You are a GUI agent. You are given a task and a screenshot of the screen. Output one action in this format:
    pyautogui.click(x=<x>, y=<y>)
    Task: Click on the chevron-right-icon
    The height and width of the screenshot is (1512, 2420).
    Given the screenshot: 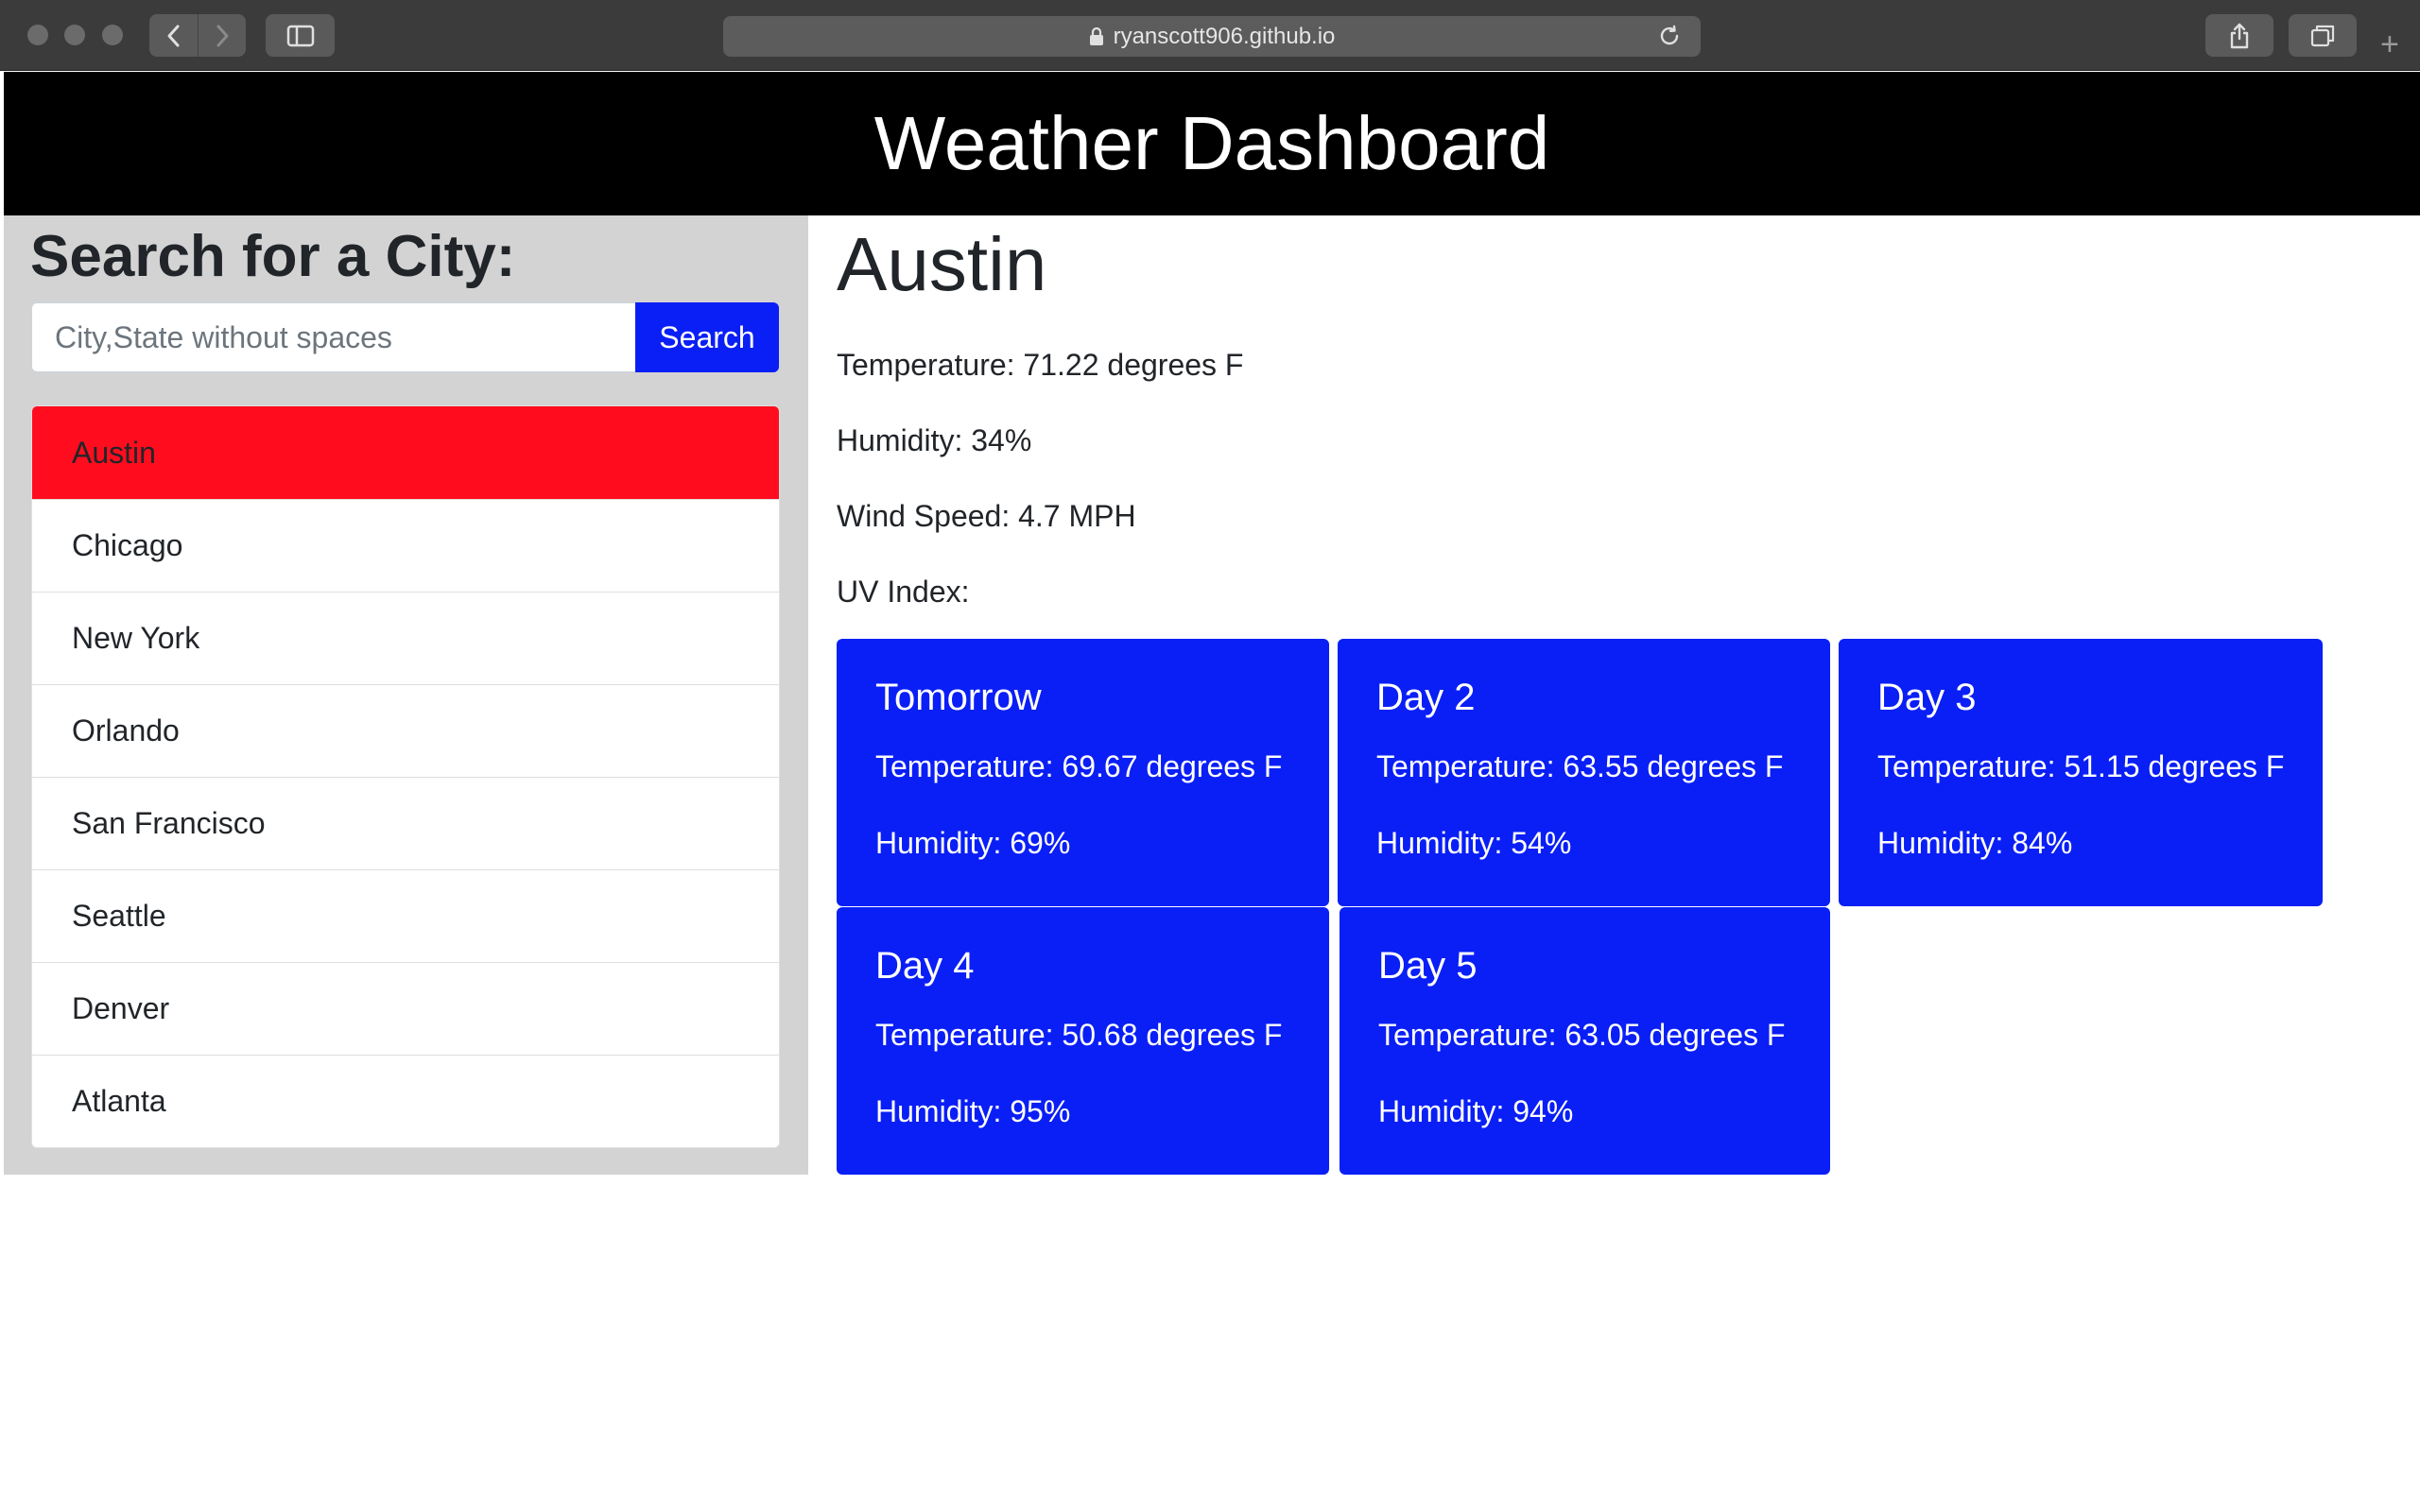 What is the action you would take?
    pyautogui.click(x=222, y=35)
    